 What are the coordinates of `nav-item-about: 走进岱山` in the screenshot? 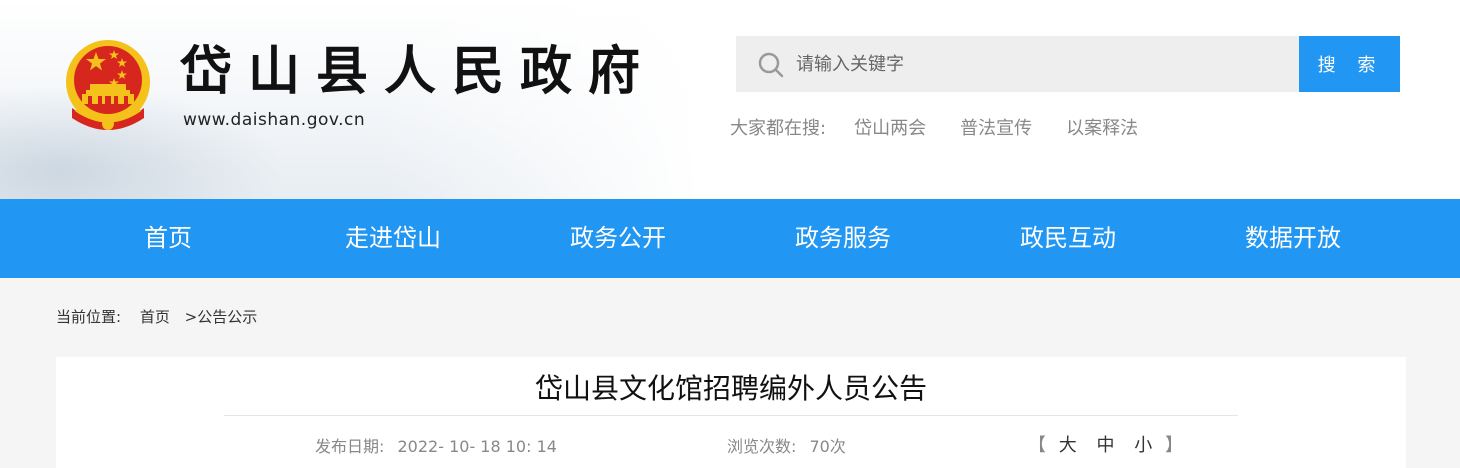 It's located at (393, 238).